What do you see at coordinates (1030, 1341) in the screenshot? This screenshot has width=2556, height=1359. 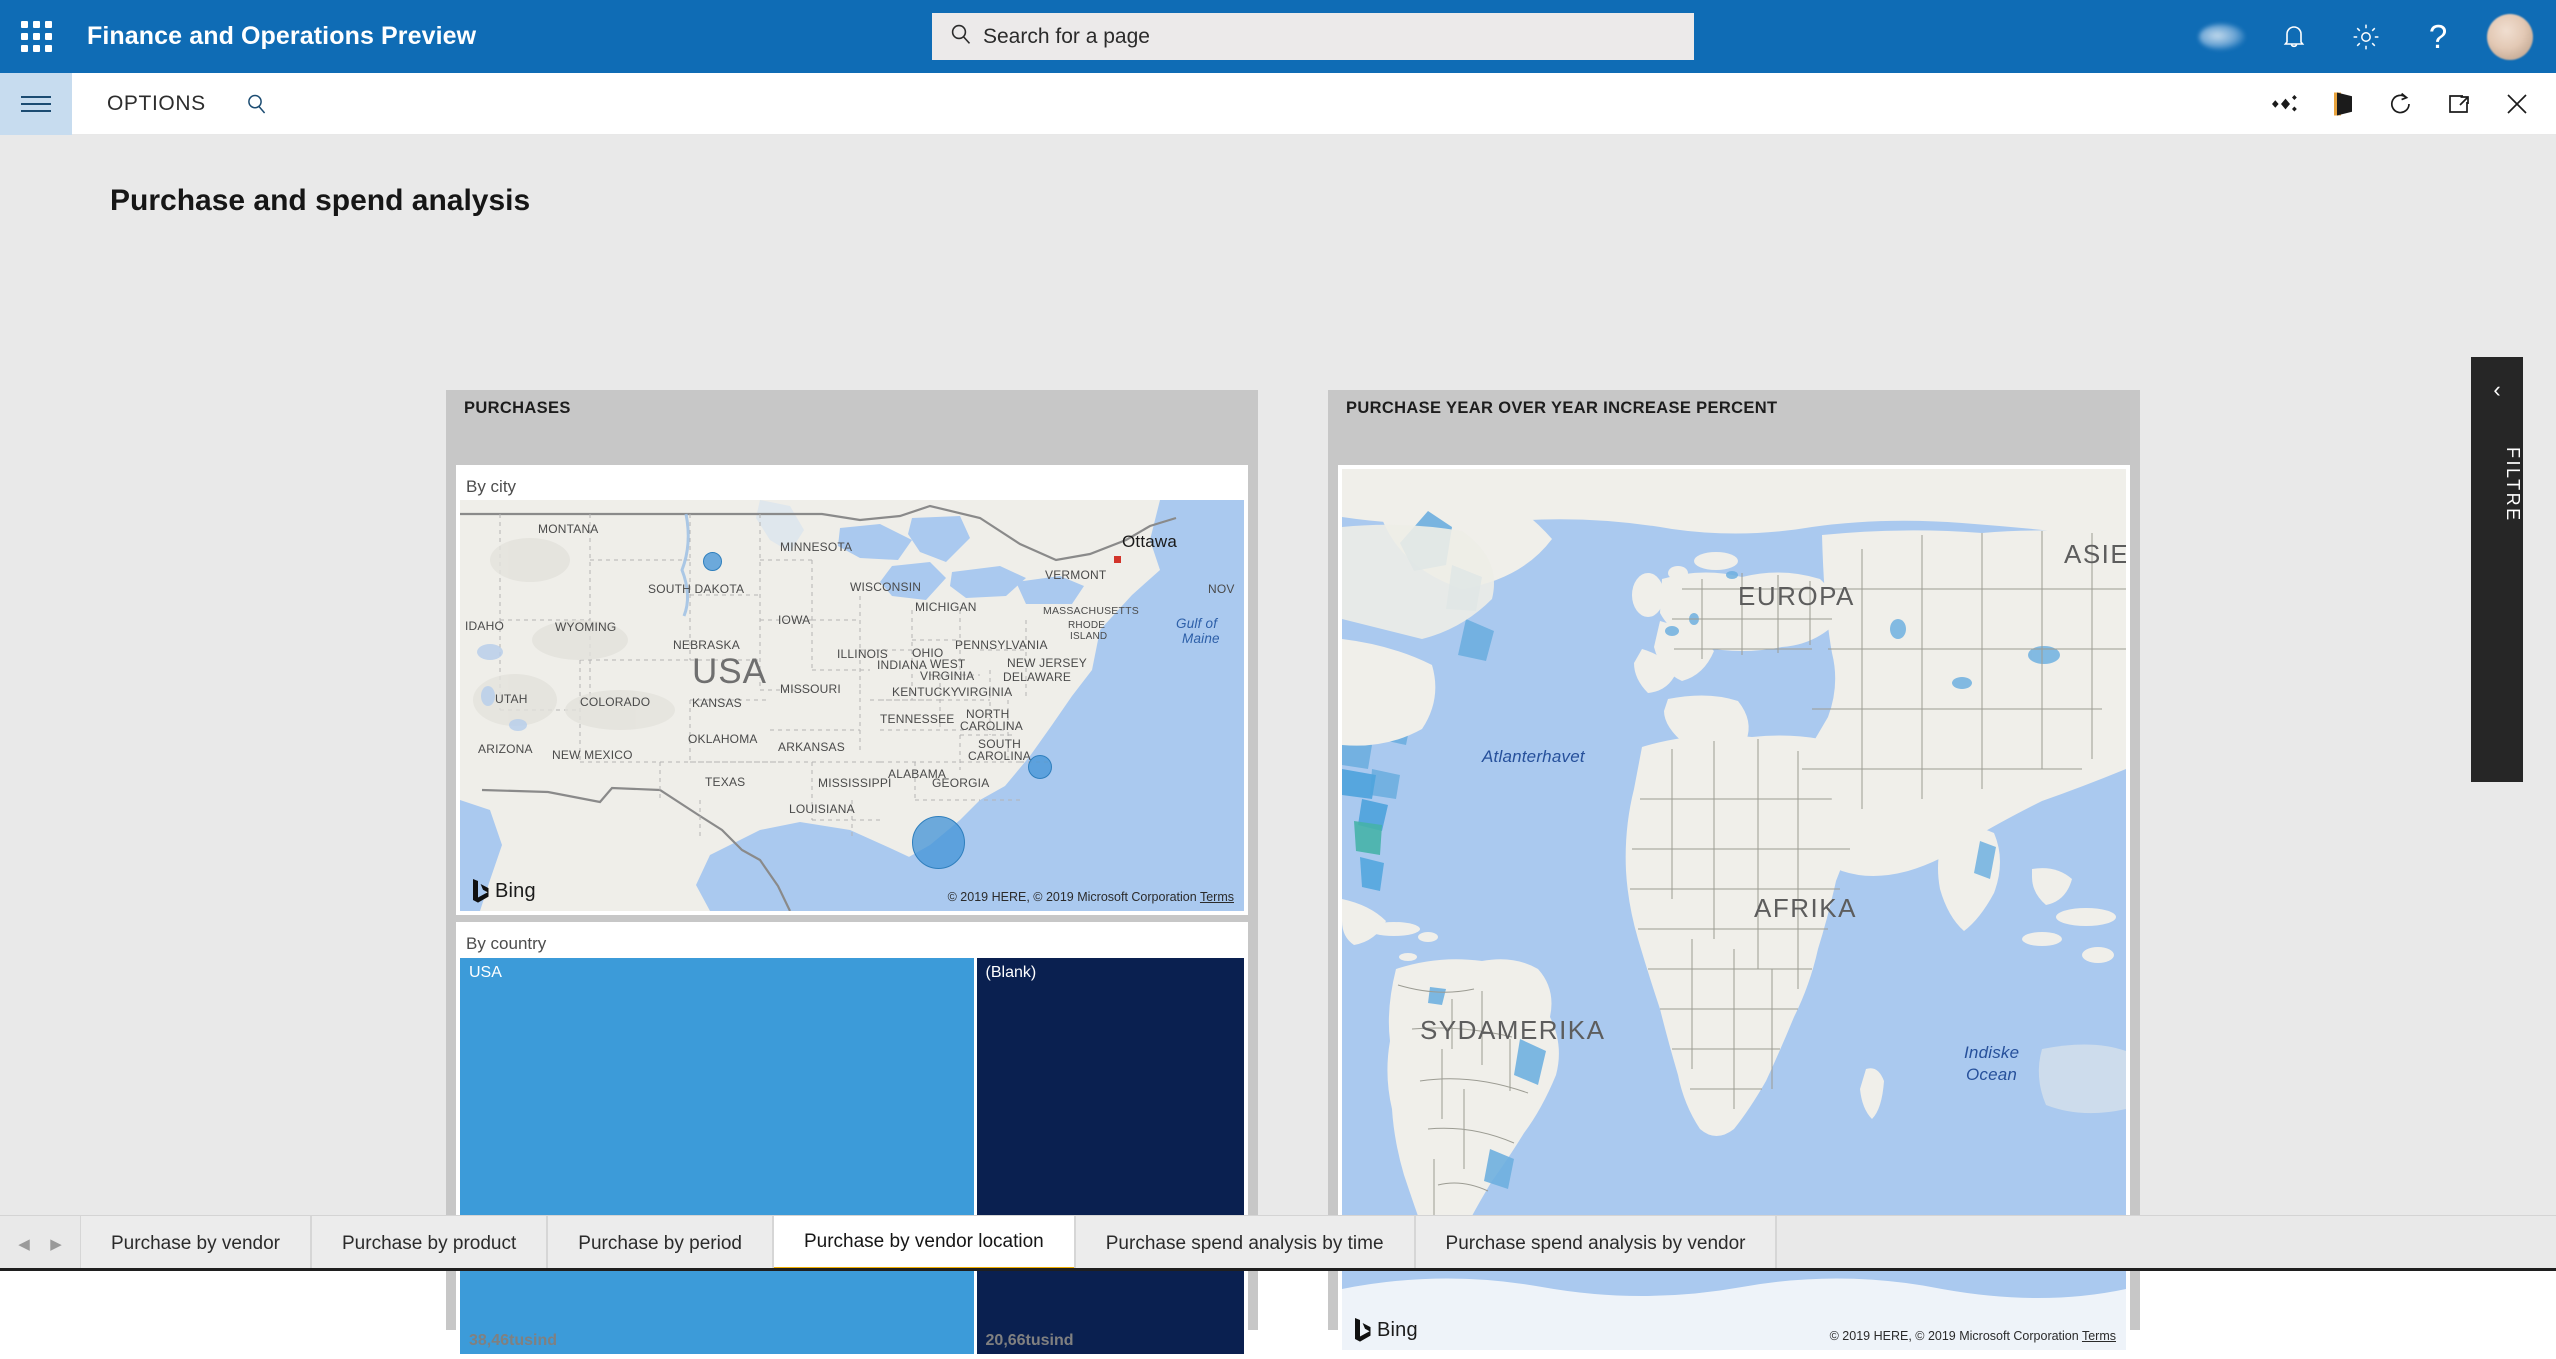 I see `treemap-cell-value: 20,66tusind` at bounding box center [1030, 1341].